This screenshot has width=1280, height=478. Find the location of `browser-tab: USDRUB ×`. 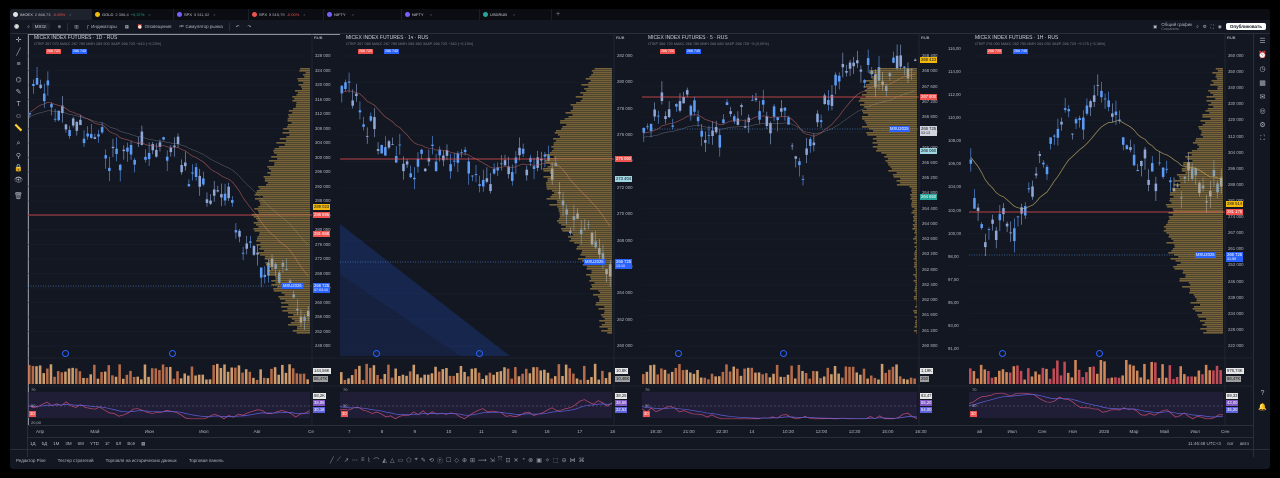

browser-tab: USDRUB × is located at coordinates (516, 14).